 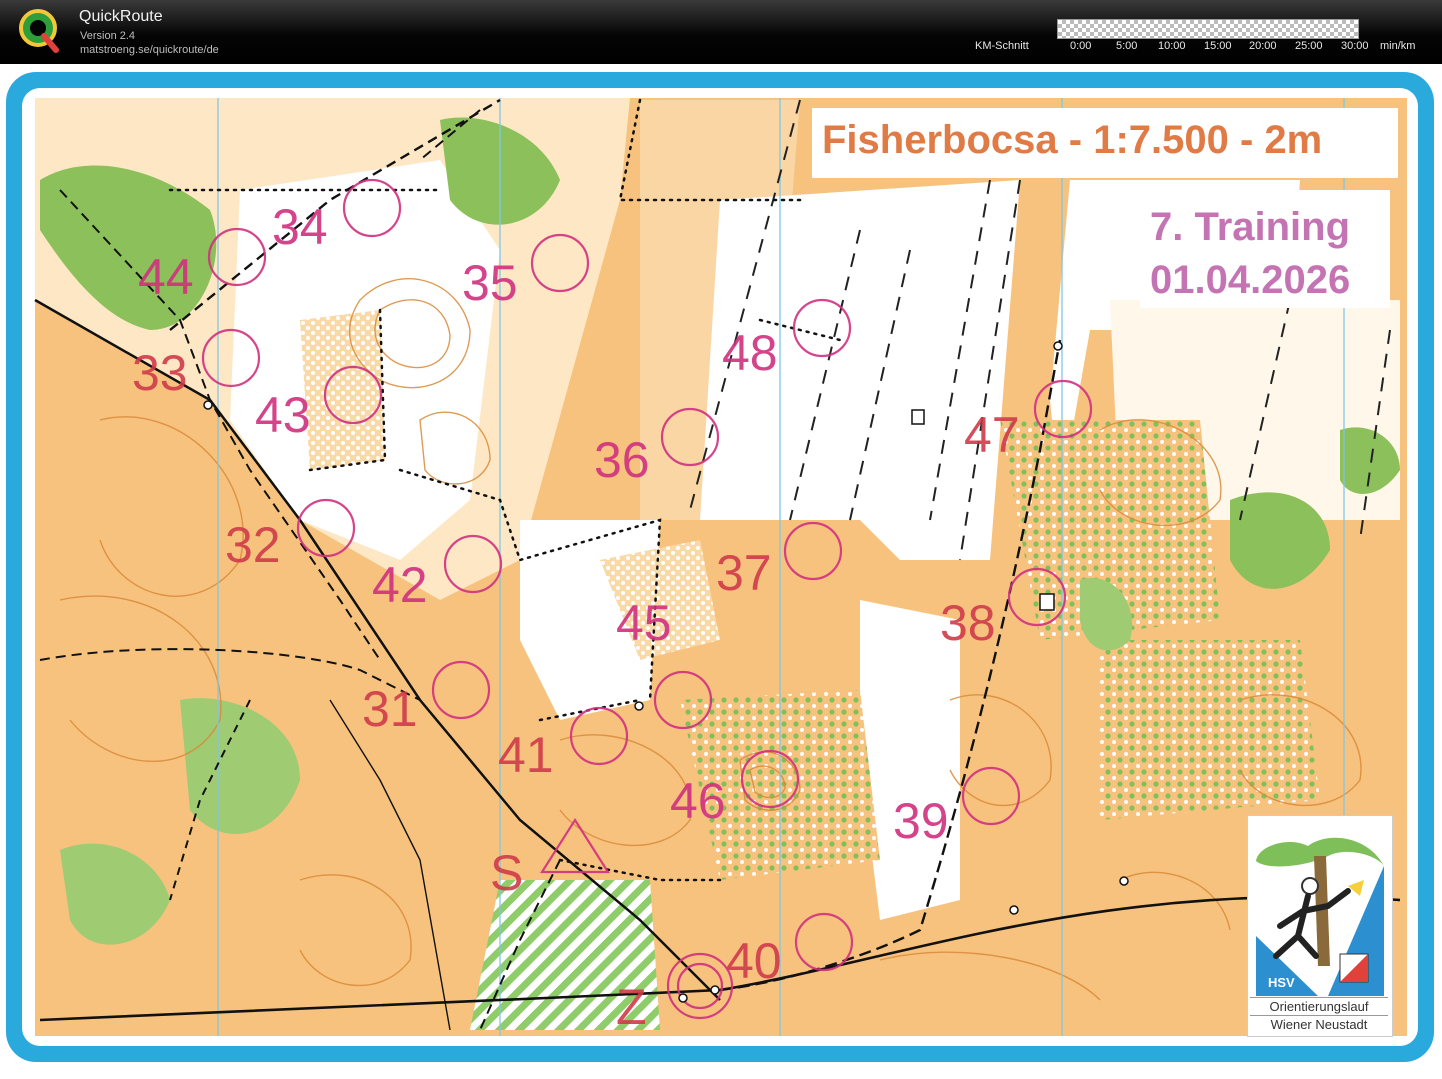 What do you see at coordinates (622, 460) in the screenshot?
I see `control-number-label: 36` at bounding box center [622, 460].